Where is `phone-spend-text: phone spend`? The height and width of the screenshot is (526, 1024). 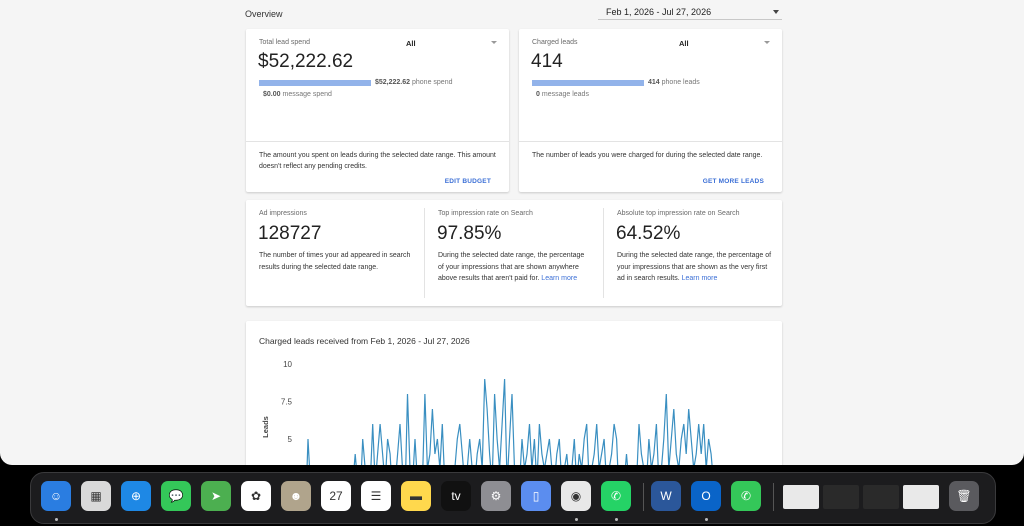
phone-spend-text: phone spend is located at coordinates (432, 82).